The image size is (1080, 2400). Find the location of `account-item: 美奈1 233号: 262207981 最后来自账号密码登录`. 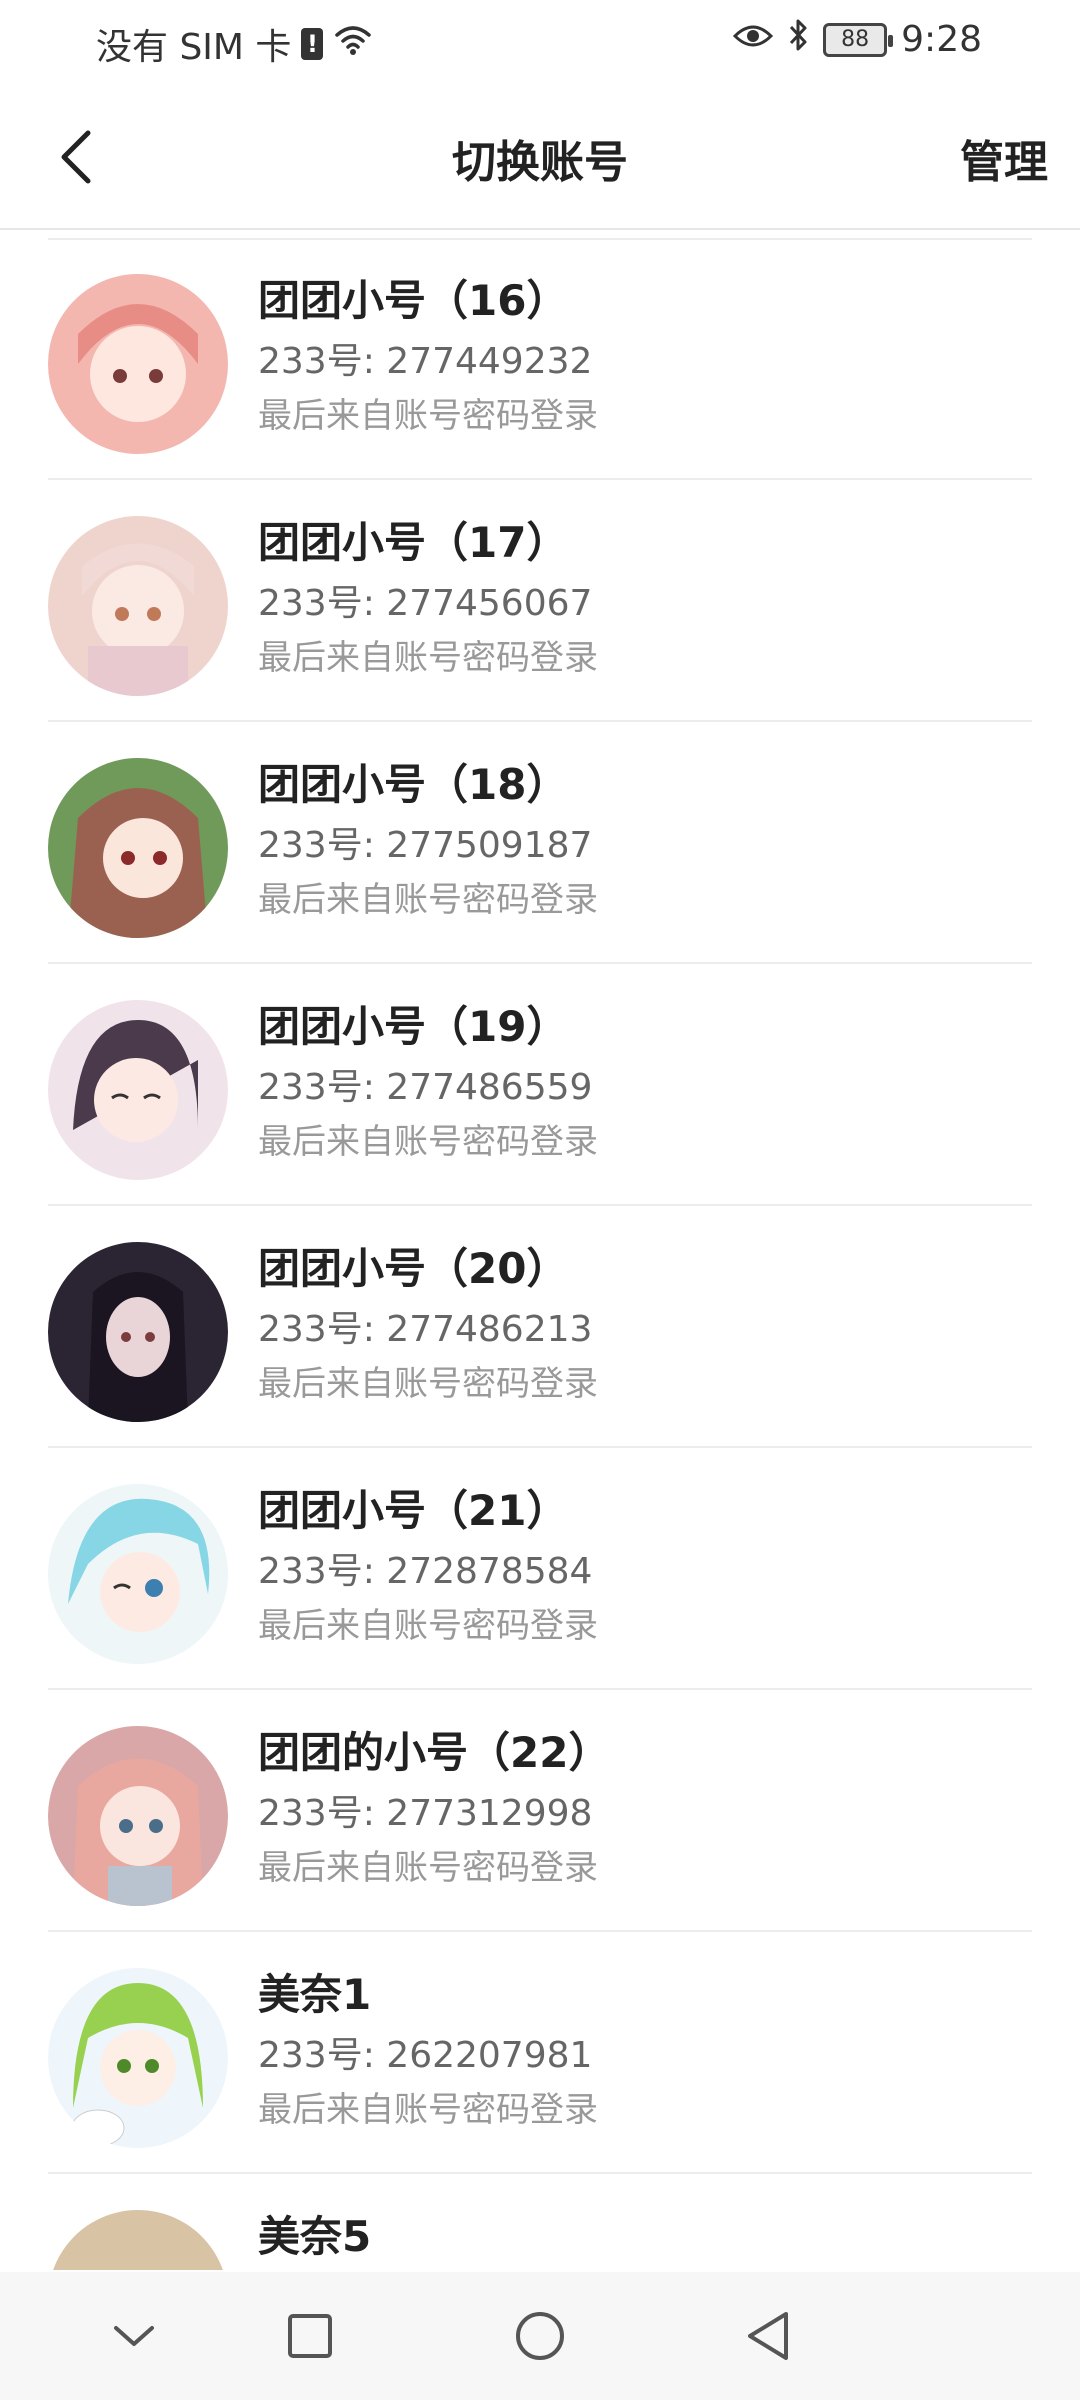

account-item: 美奈1 233号: 262207981 最后来自账号密码登录 is located at coordinates (540, 2053).